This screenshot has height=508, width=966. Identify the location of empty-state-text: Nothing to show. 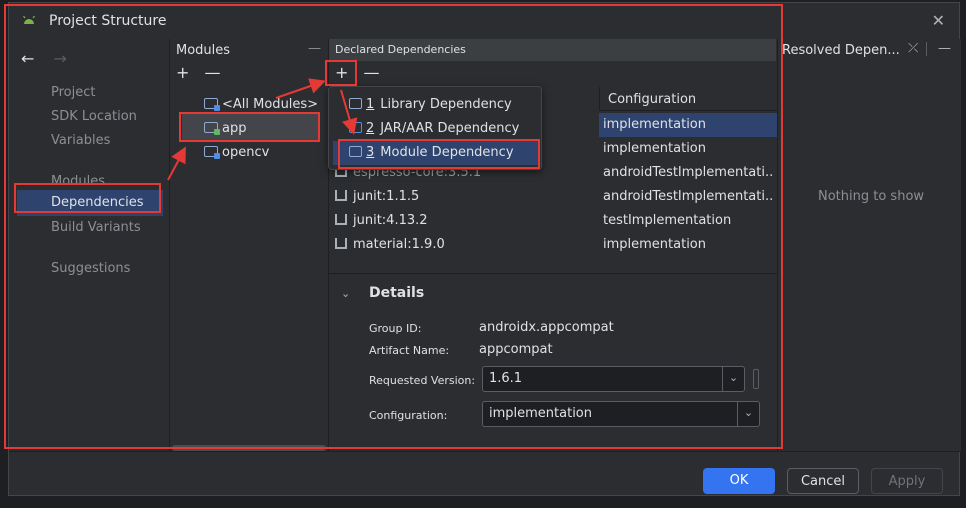
(871, 196).